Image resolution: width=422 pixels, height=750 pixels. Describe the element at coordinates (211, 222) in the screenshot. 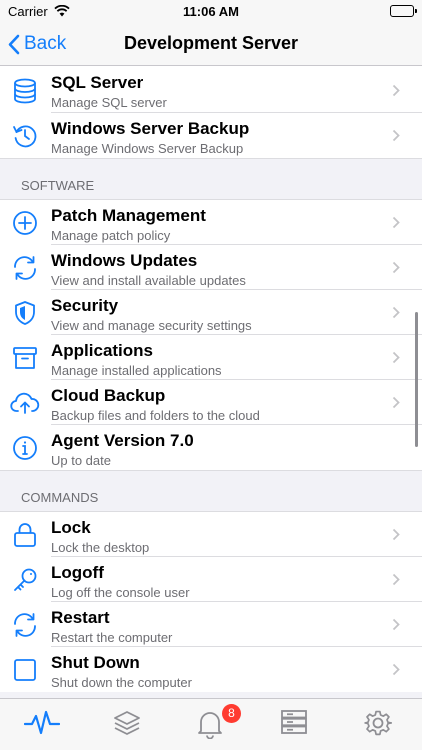

I see `list-item-patch-management: Patch Management Manage patch policy` at that location.